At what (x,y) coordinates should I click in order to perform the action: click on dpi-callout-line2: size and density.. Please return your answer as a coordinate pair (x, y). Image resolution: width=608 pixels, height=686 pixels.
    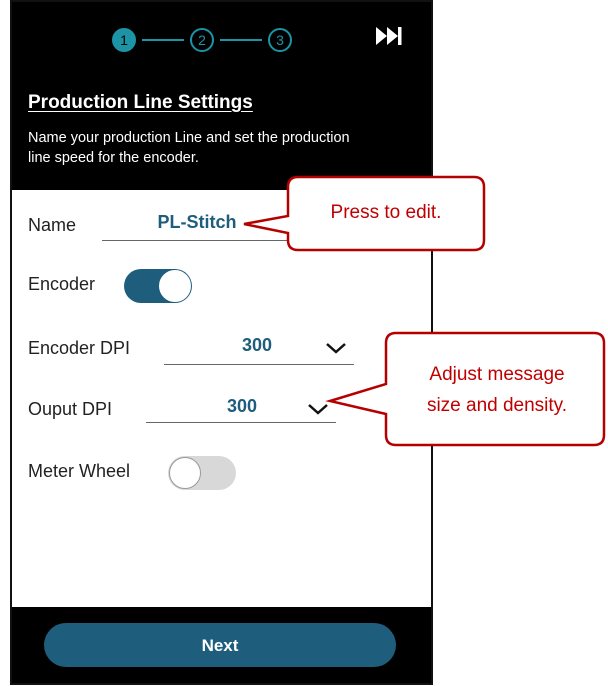
    Looking at the image, I should click on (497, 405).